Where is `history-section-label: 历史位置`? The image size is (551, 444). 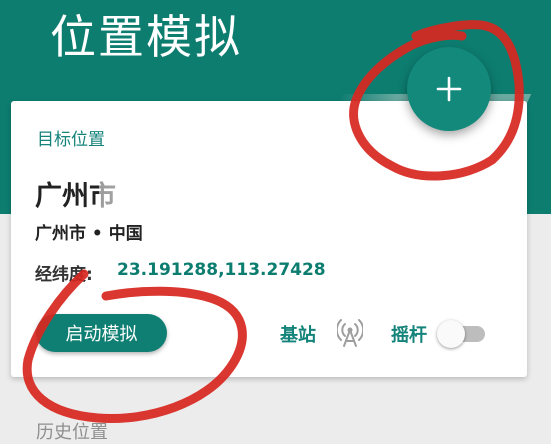
history-section-label: 历史位置 is located at coordinates (72, 432).